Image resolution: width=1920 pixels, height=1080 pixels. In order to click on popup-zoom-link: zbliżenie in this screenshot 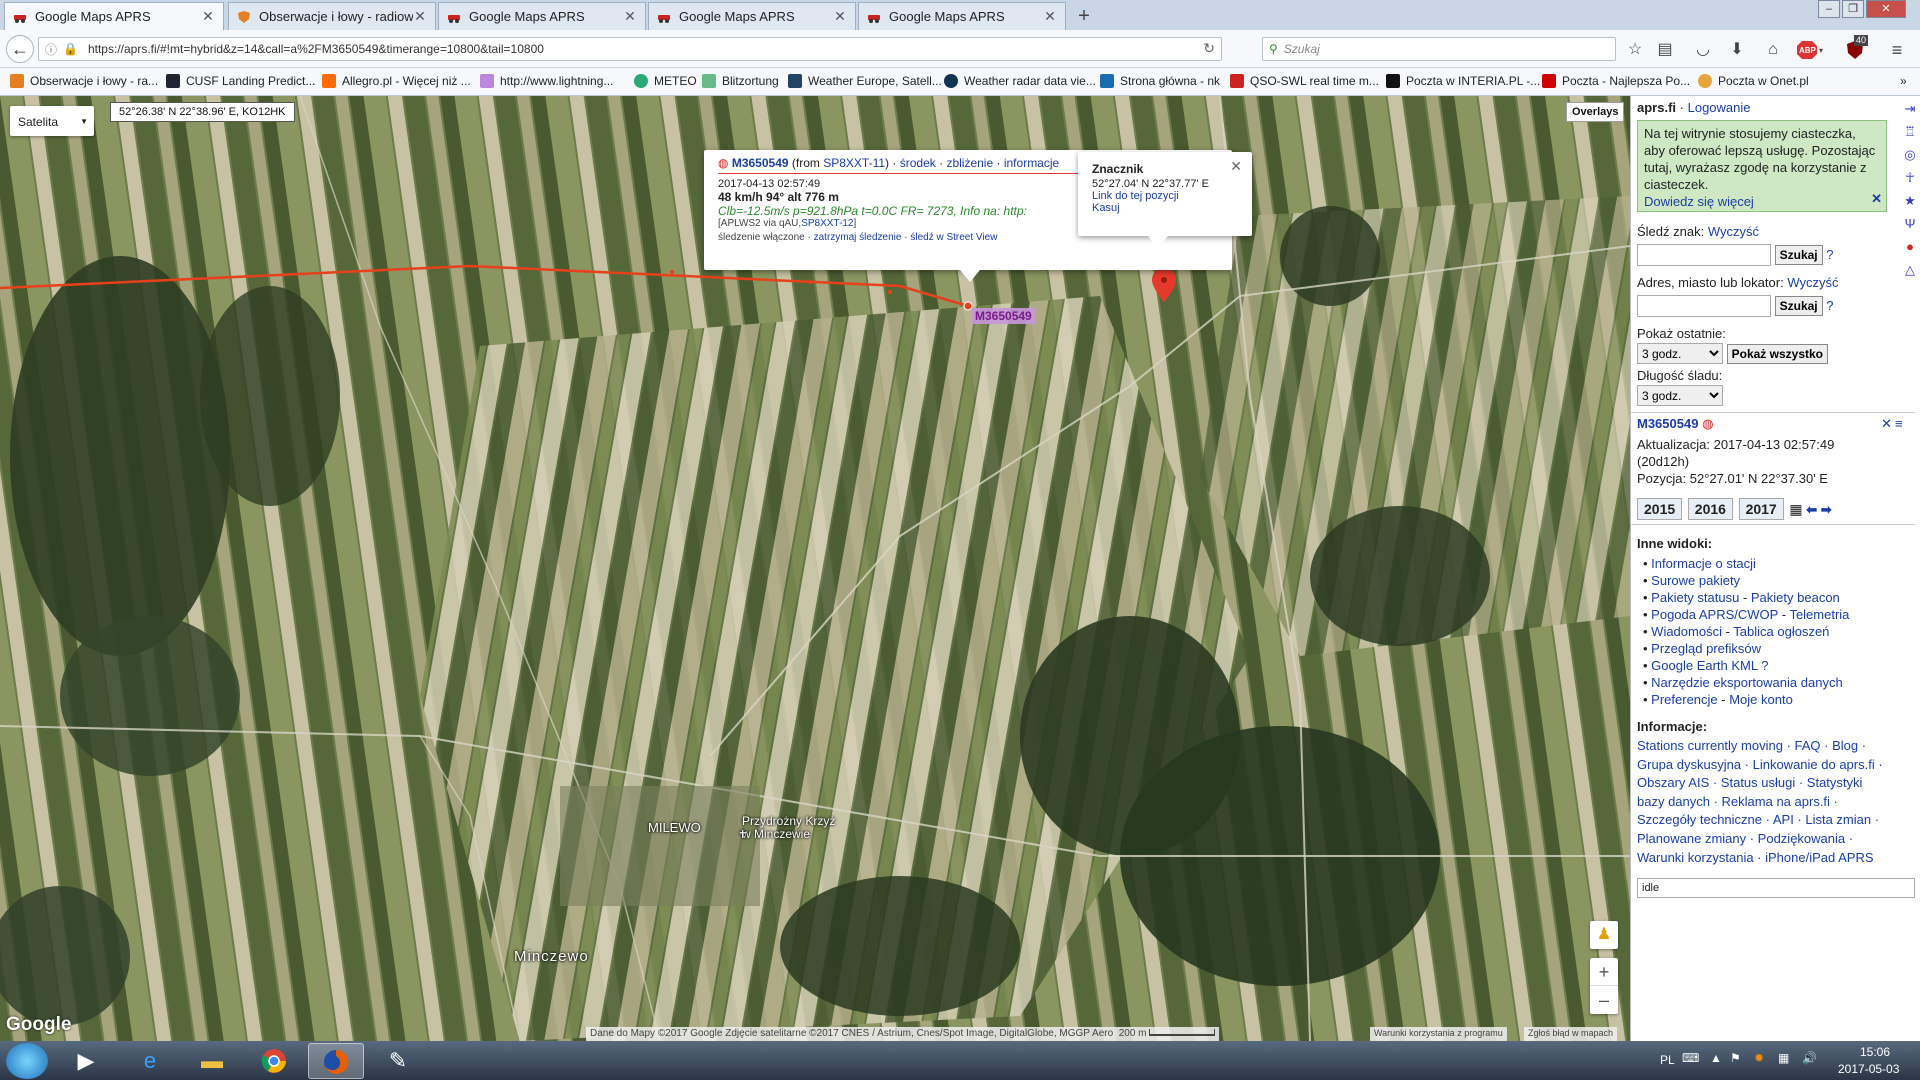, I will do `click(969, 163)`.